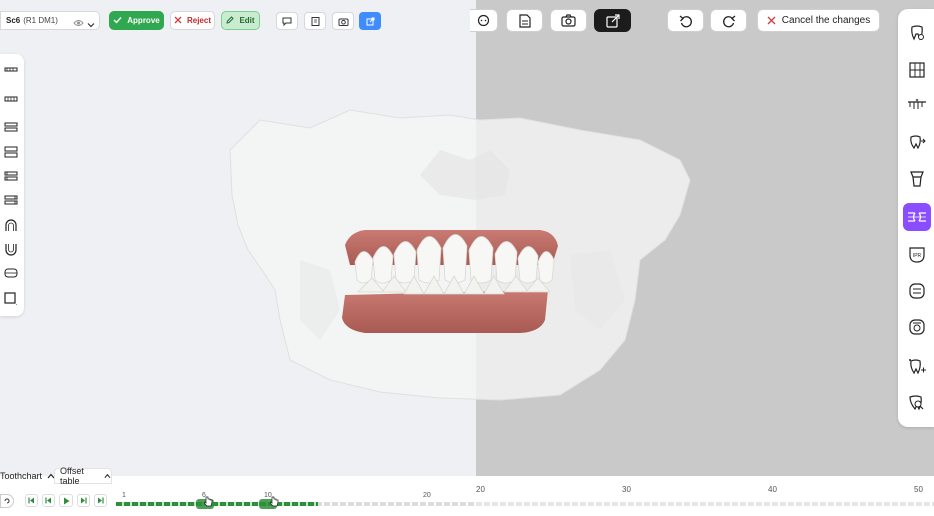 The width and height of the screenshot is (934, 516). I want to click on offset-table-label: Offset table, so click(72, 476).